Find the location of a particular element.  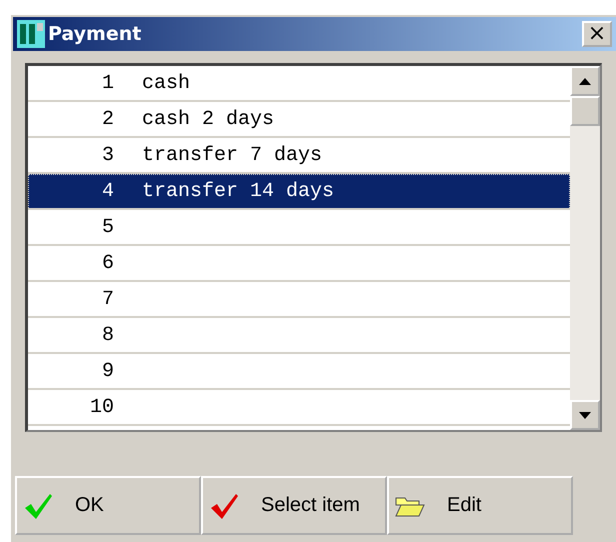

scroll-up-button is located at coordinates (585, 81).